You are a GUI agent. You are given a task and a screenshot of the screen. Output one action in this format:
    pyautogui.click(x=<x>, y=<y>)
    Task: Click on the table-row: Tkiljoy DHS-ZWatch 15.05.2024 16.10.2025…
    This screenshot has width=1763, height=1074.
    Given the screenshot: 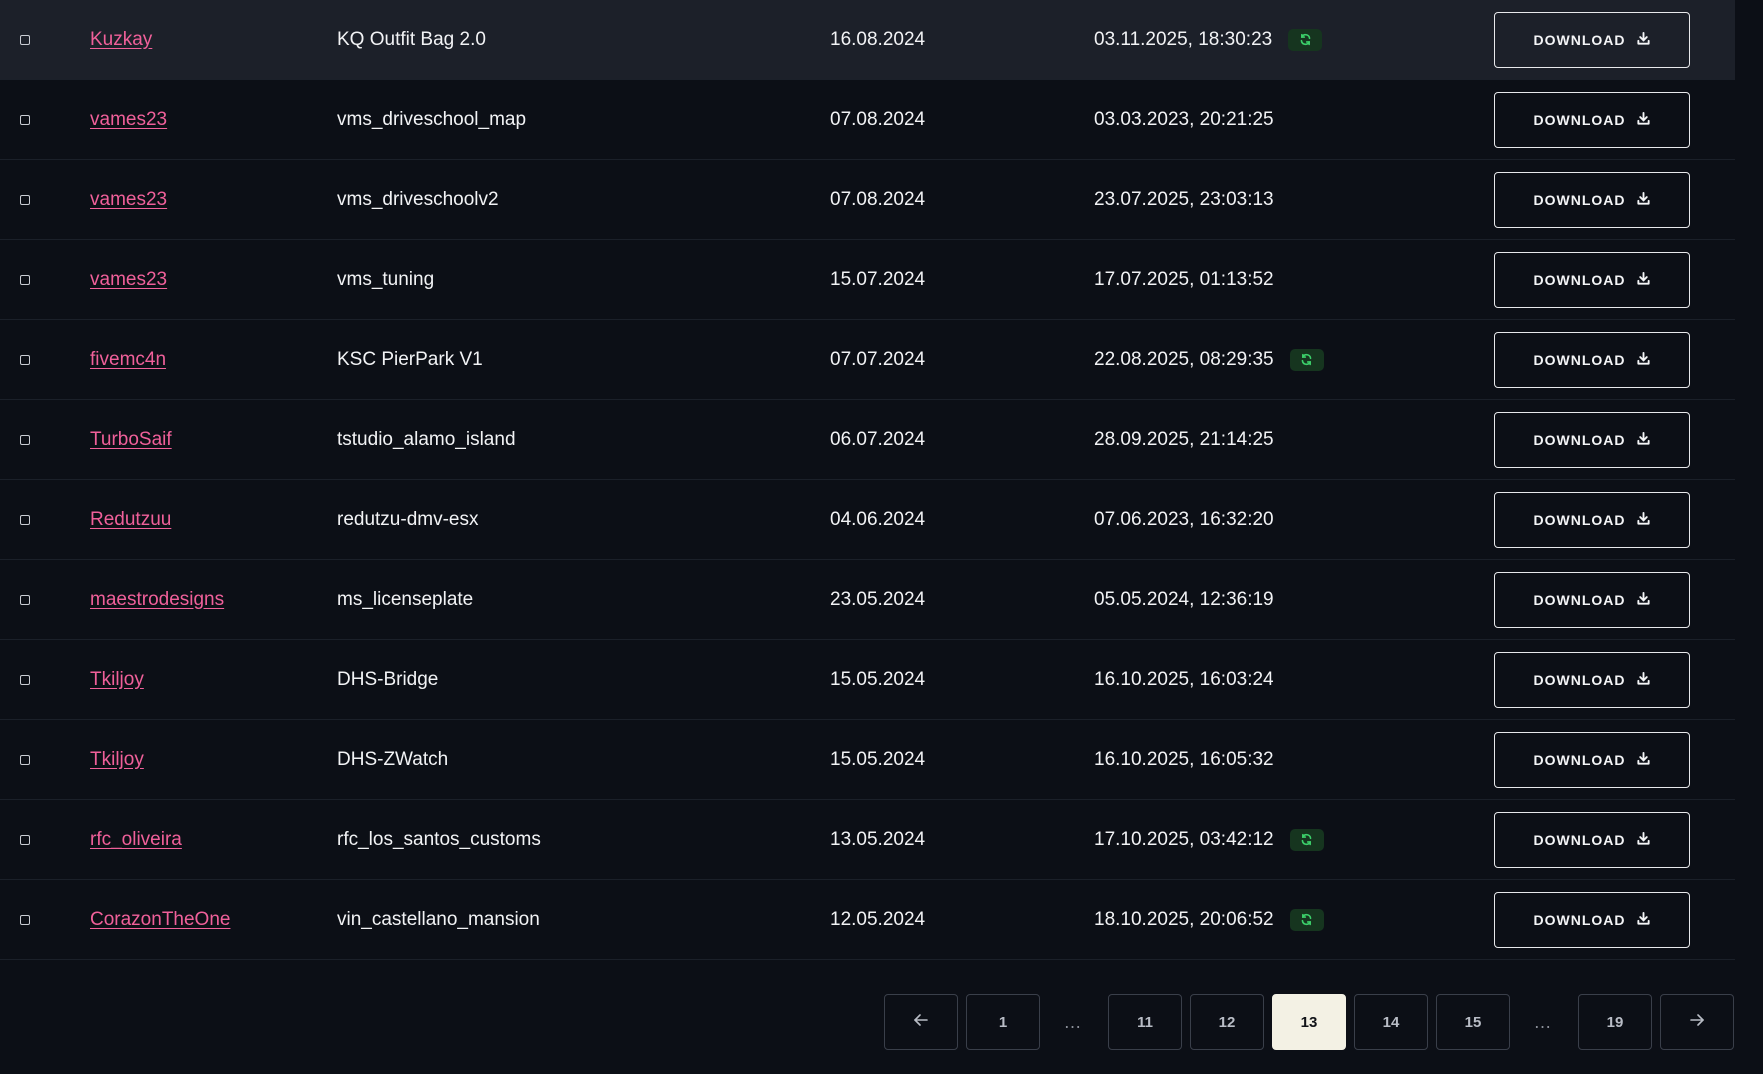 What is the action you would take?
    pyautogui.click(x=867, y=760)
    